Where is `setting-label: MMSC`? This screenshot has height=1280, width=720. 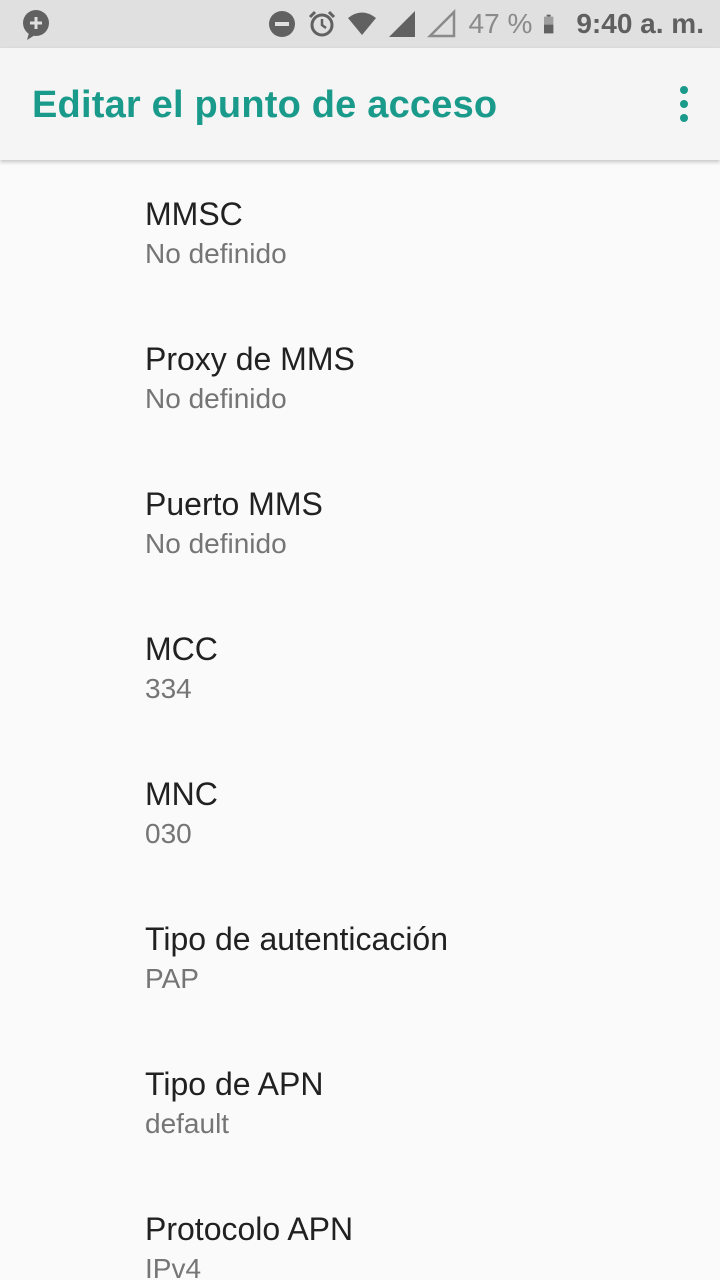 setting-label: MMSC is located at coordinates (194, 214).